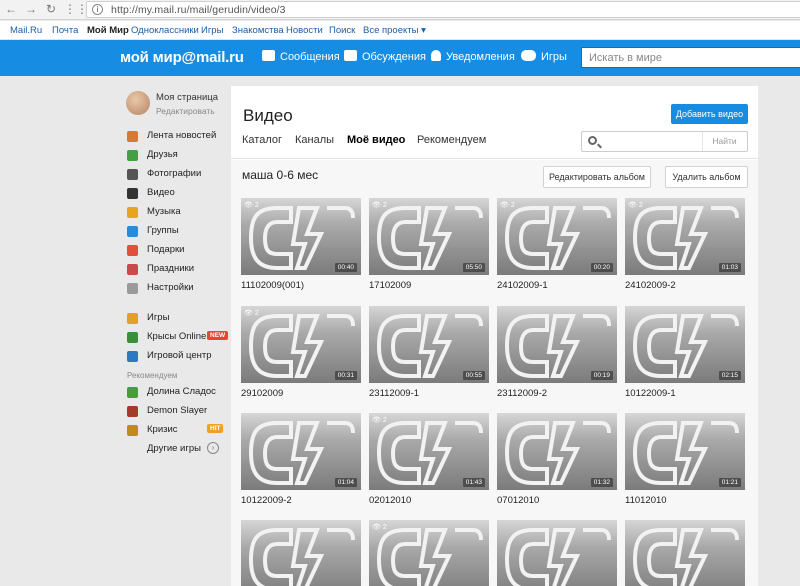  I want to click on sidebar-badge: NEW, so click(218, 335).